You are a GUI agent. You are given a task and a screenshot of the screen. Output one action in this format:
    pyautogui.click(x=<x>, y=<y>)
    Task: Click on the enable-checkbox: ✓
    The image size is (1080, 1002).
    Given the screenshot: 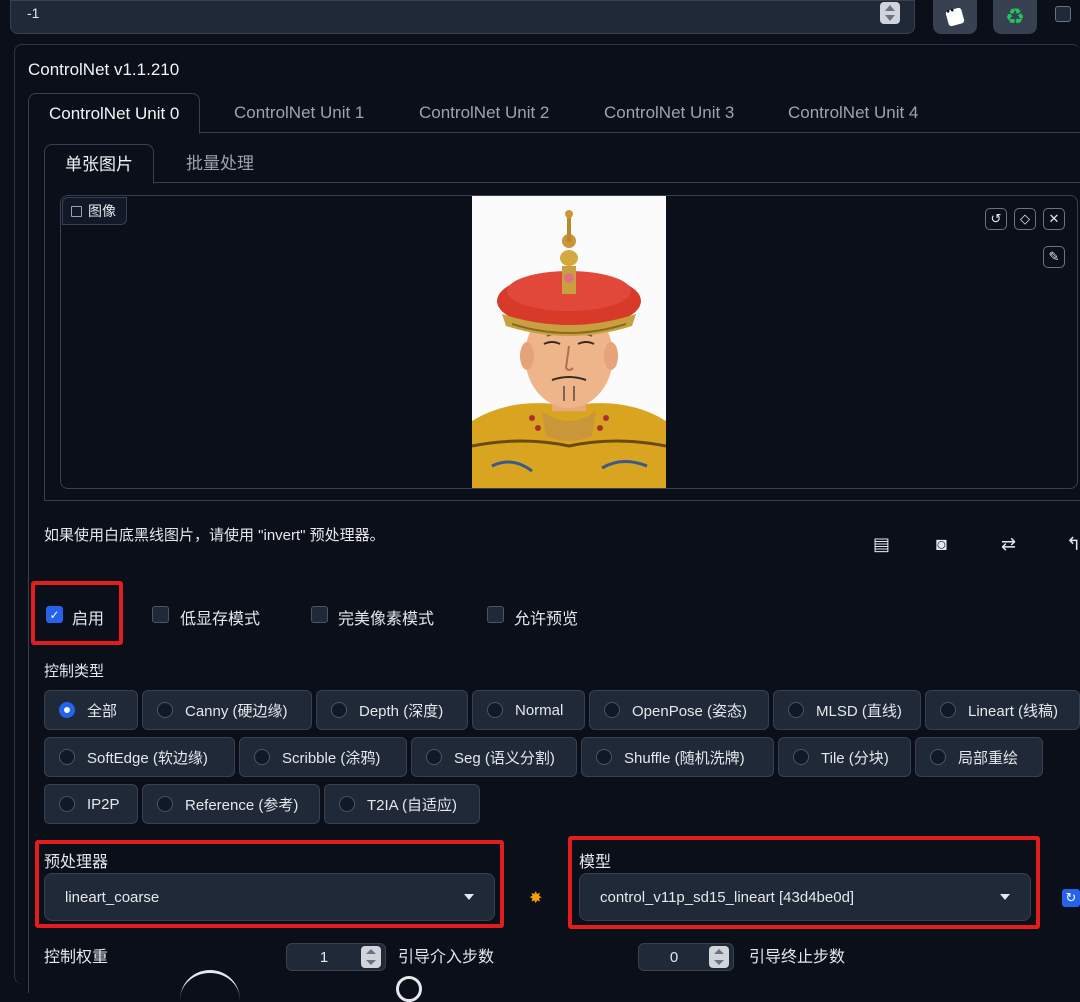 What is the action you would take?
    pyautogui.click(x=54, y=614)
    